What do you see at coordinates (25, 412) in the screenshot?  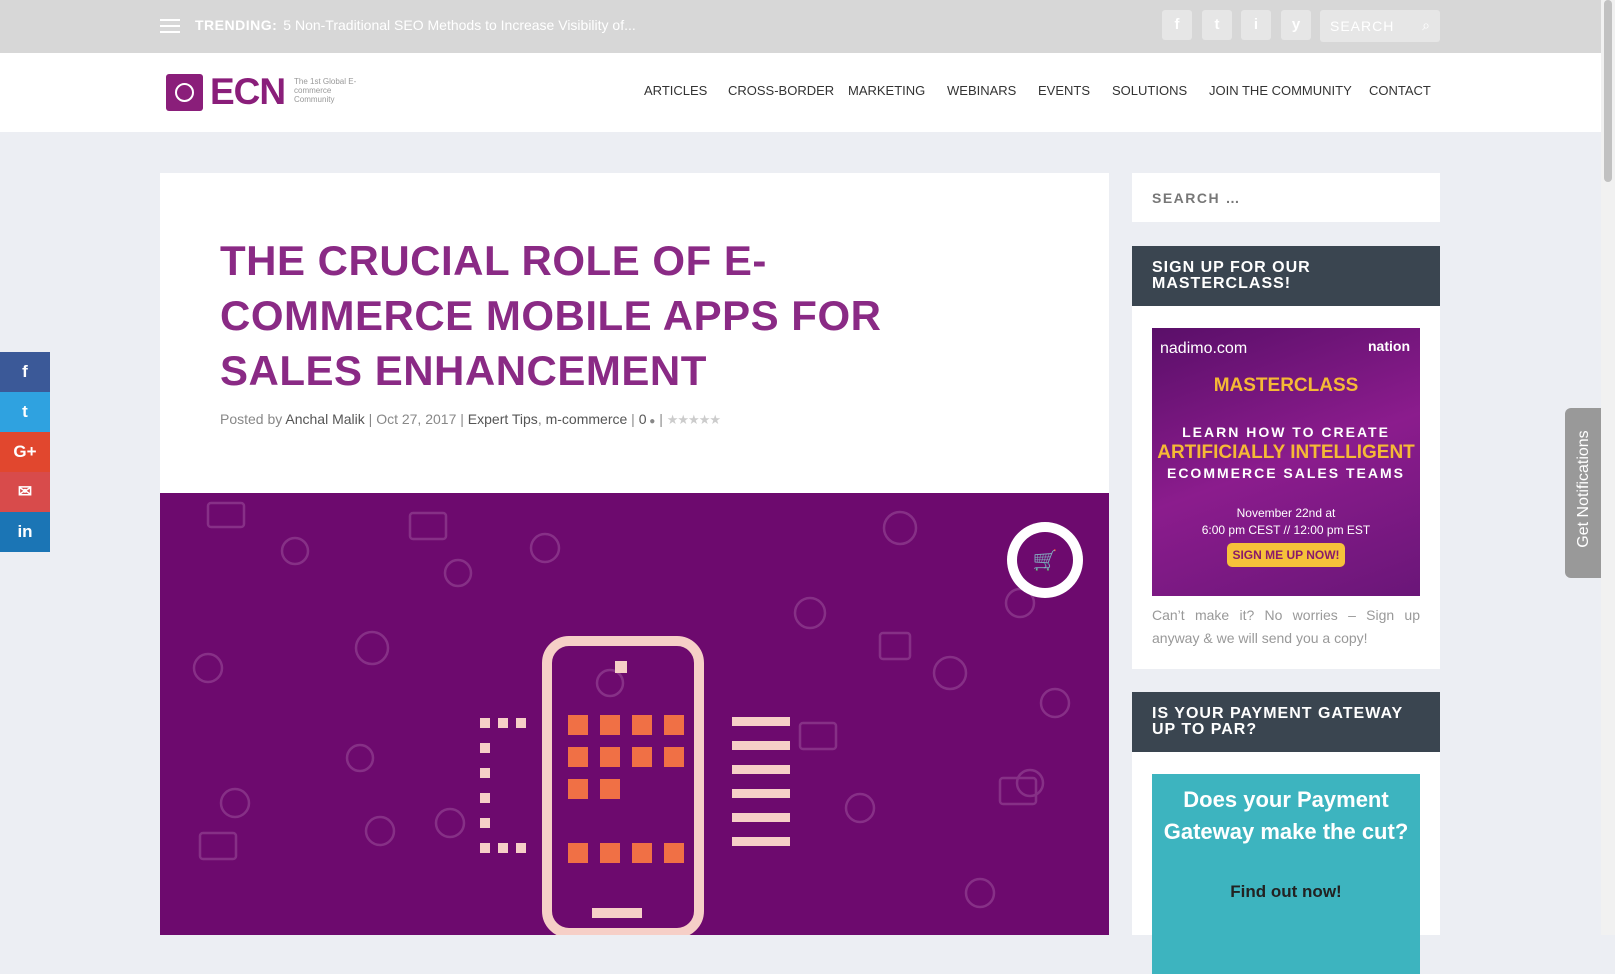 I see `share-twitter-button: t` at bounding box center [25, 412].